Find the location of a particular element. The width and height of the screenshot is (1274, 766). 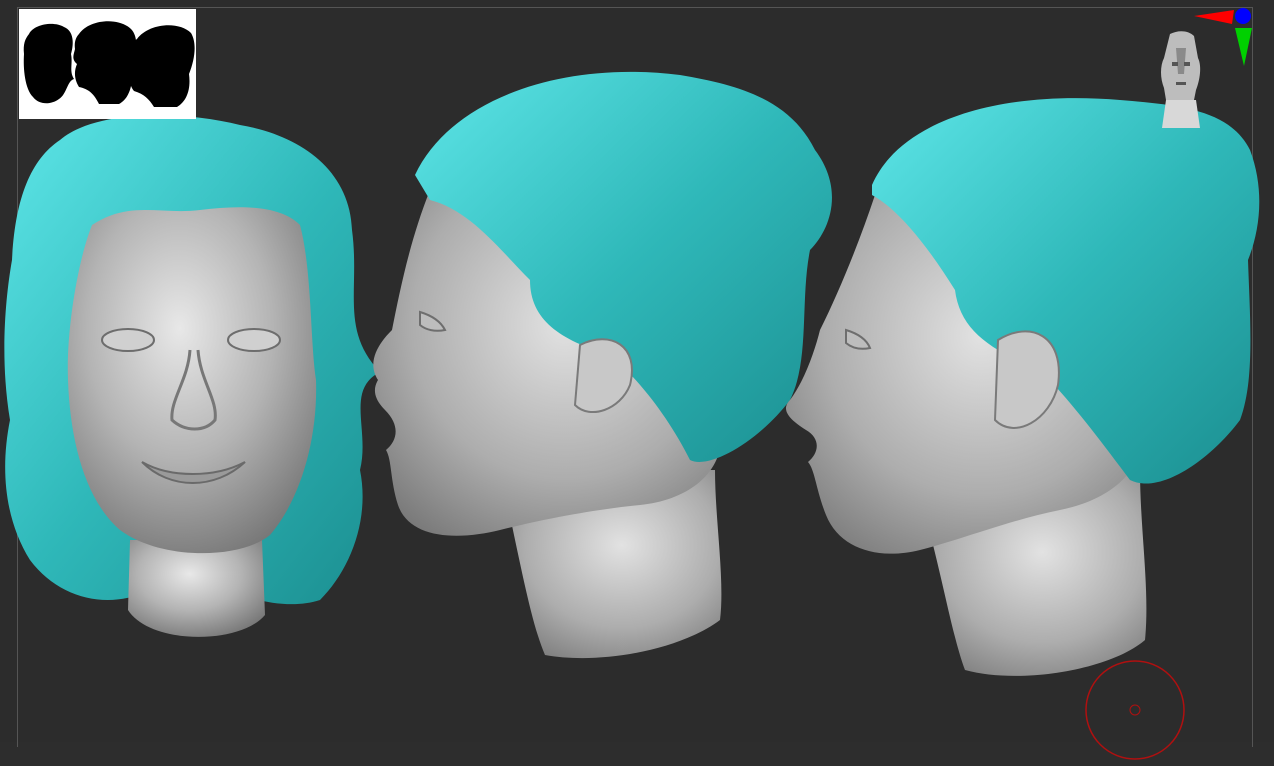

brush-cursor is located at coordinates (1135, 710).